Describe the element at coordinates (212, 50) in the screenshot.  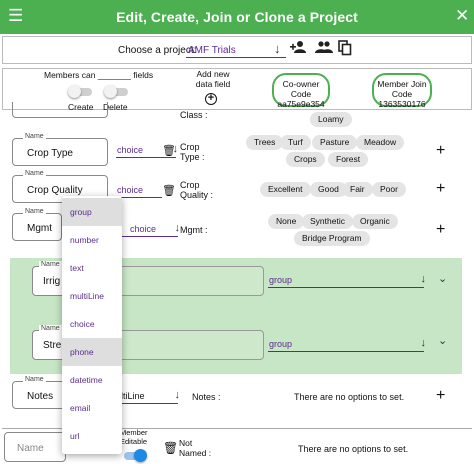
I see `project-select-value: AMF Trials` at that location.